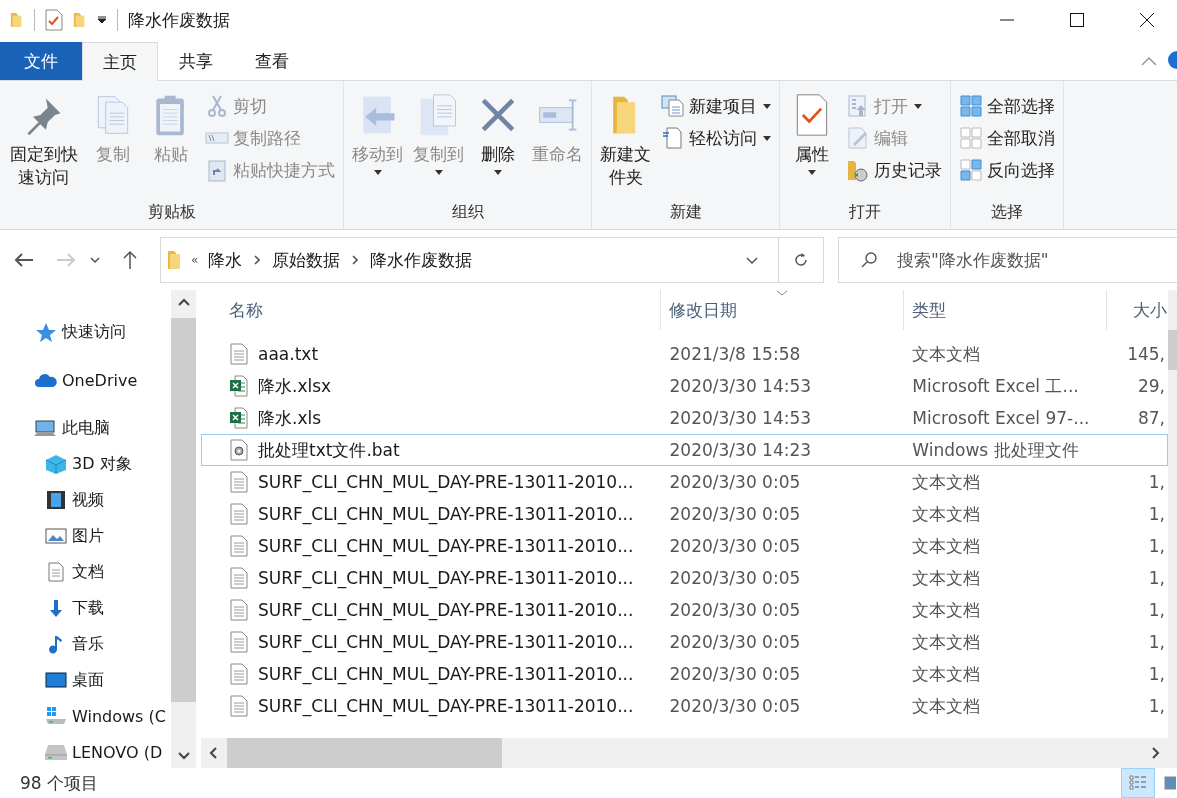 The height and width of the screenshot is (798, 1177). Describe the element at coordinates (894, 170) in the screenshot. I see `ribbon-button: 历史记录` at that location.